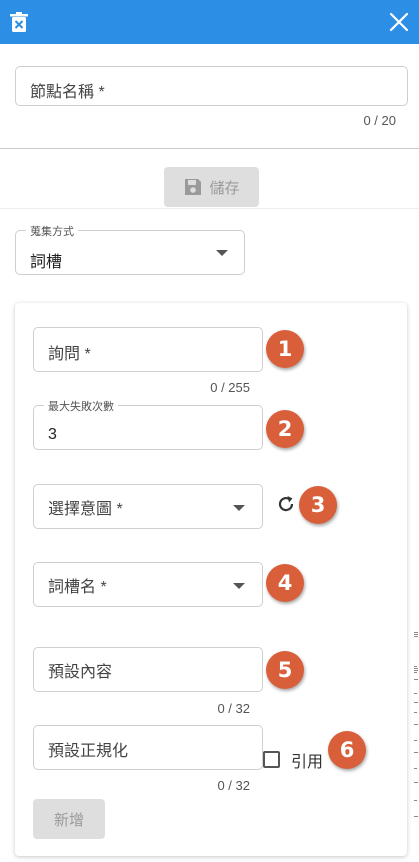 The image size is (419, 862). Describe the element at coordinates (148, 584) in the screenshot. I see `slot-name-select: 詞槽名 *` at that location.